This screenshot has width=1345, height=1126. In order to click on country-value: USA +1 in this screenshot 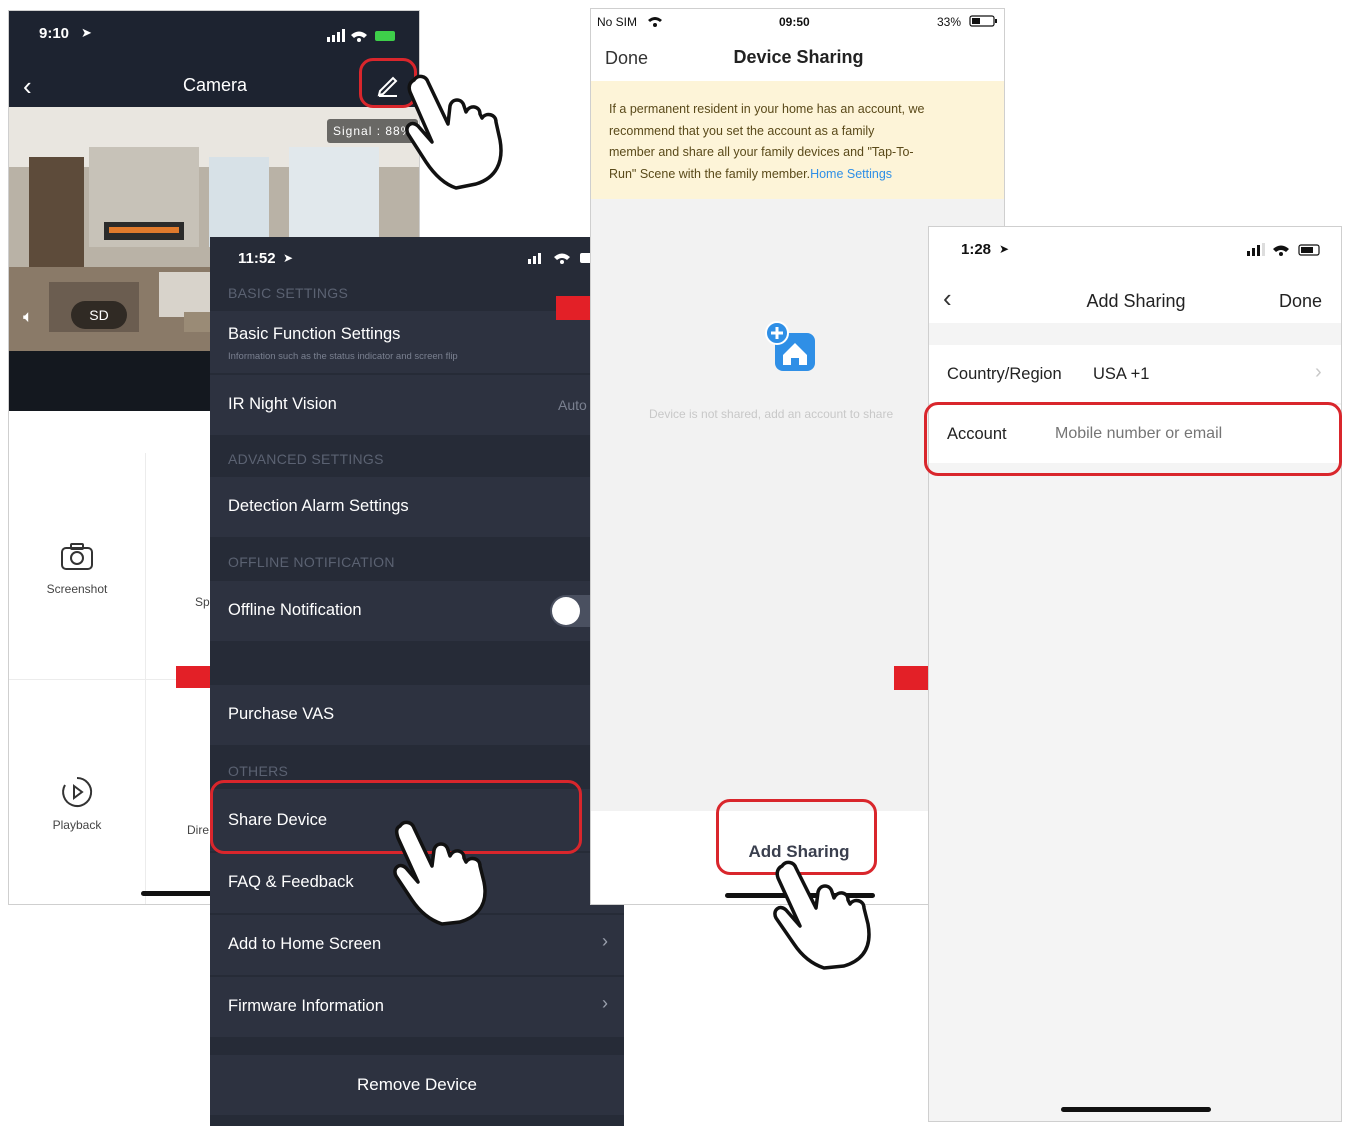, I will do `click(1121, 374)`.